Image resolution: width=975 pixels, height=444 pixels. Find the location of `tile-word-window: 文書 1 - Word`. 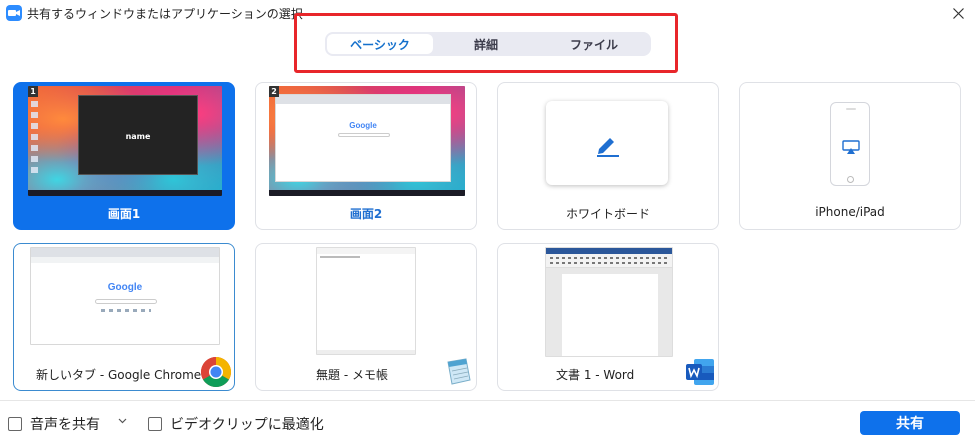

tile-word-window: 文書 1 - Word is located at coordinates (608, 317).